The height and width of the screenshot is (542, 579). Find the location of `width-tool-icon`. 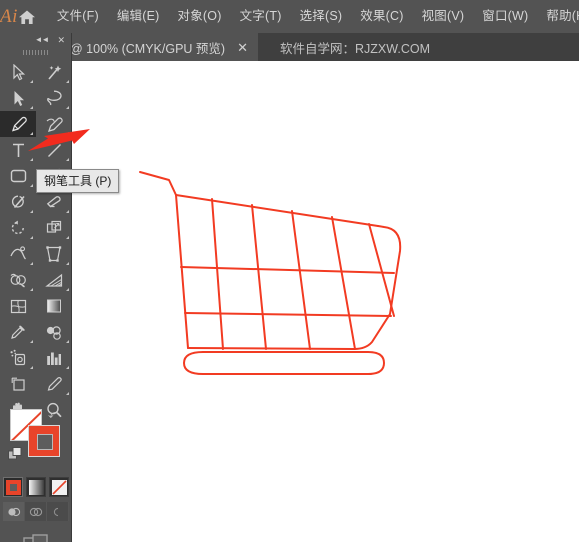

width-tool-icon is located at coordinates (18, 254).